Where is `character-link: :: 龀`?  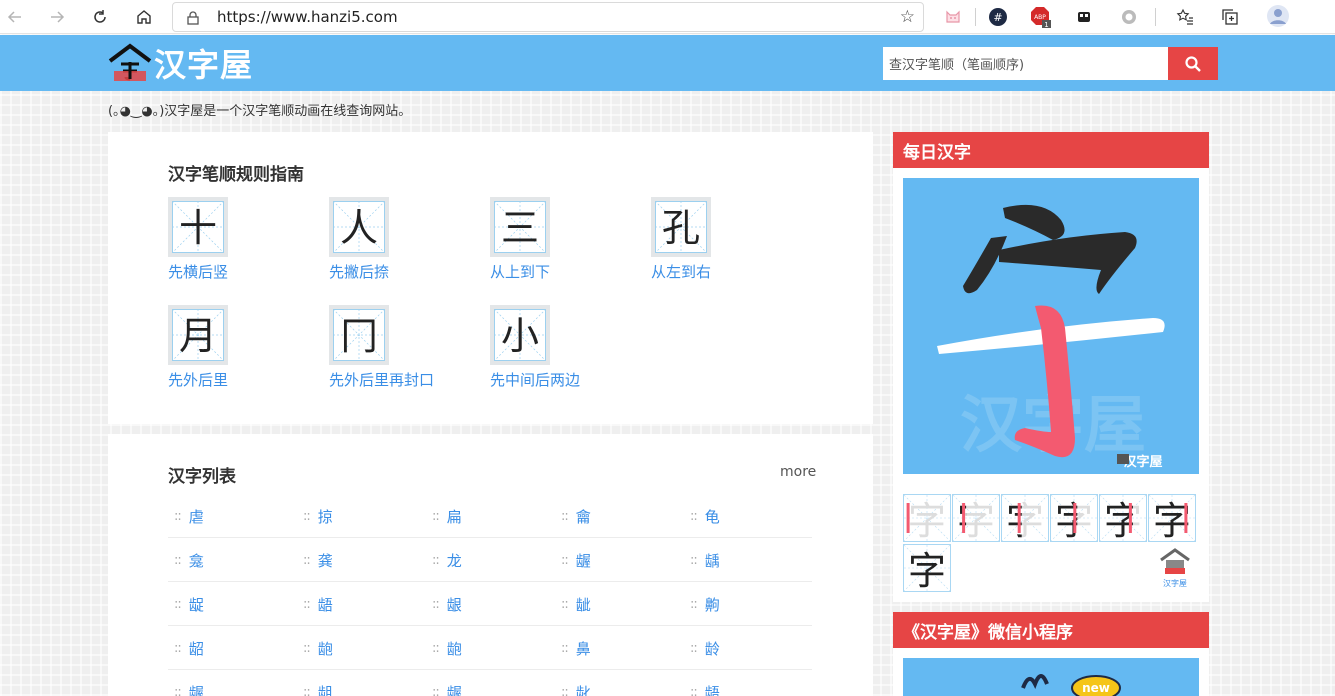
character-link: :: 龀 is located at coordinates (576, 683).